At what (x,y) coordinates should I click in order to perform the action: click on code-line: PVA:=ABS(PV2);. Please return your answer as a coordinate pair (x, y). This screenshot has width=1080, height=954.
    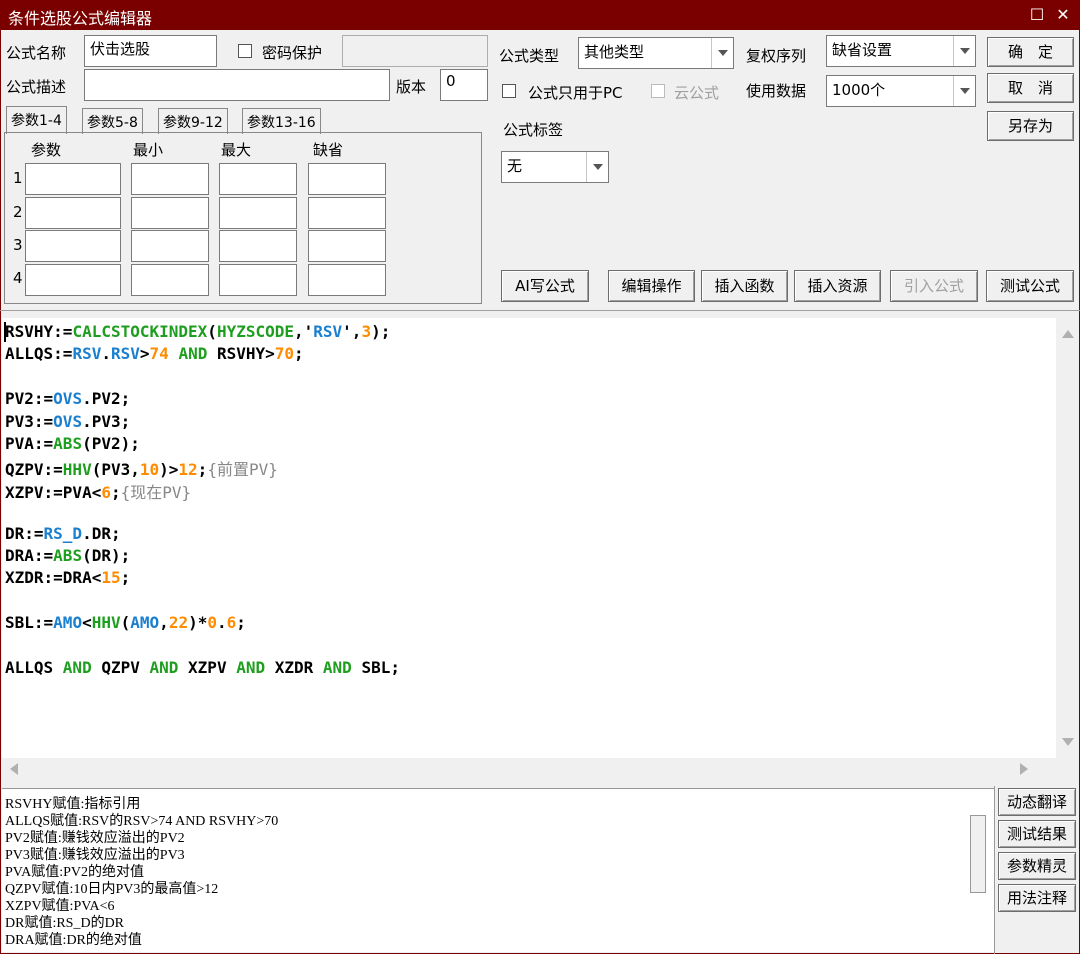
    Looking at the image, I should click on (72, 443).